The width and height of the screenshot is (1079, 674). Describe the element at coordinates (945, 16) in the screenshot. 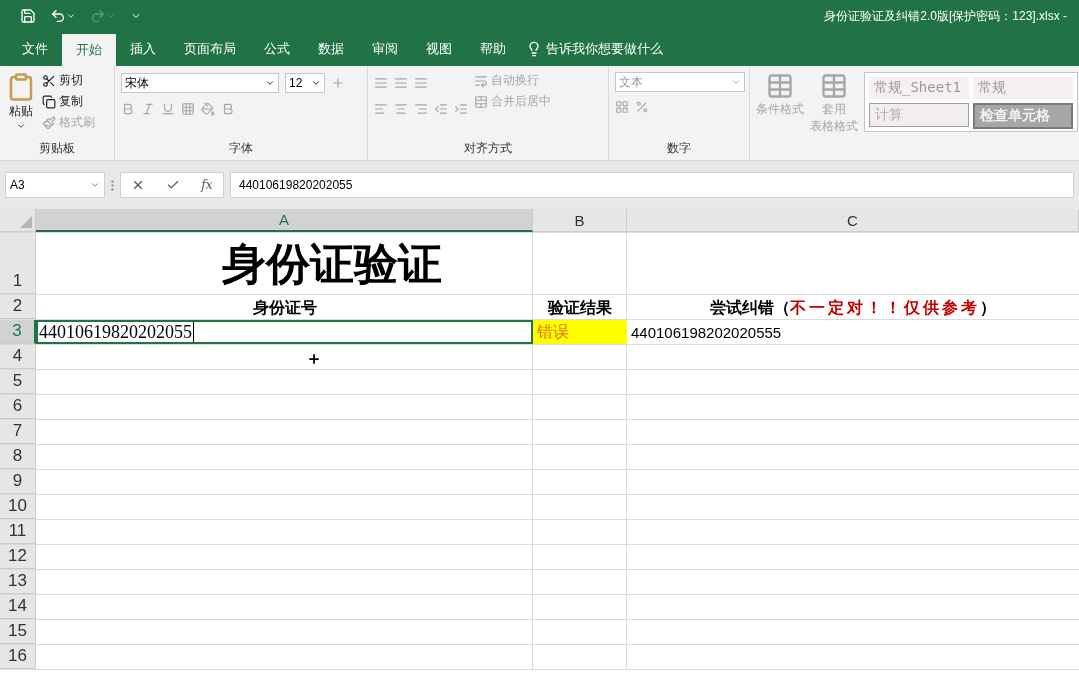

I see `window-title: 身份证验证及纠错2.0版[保护密码：123].xlsx -` at that location.